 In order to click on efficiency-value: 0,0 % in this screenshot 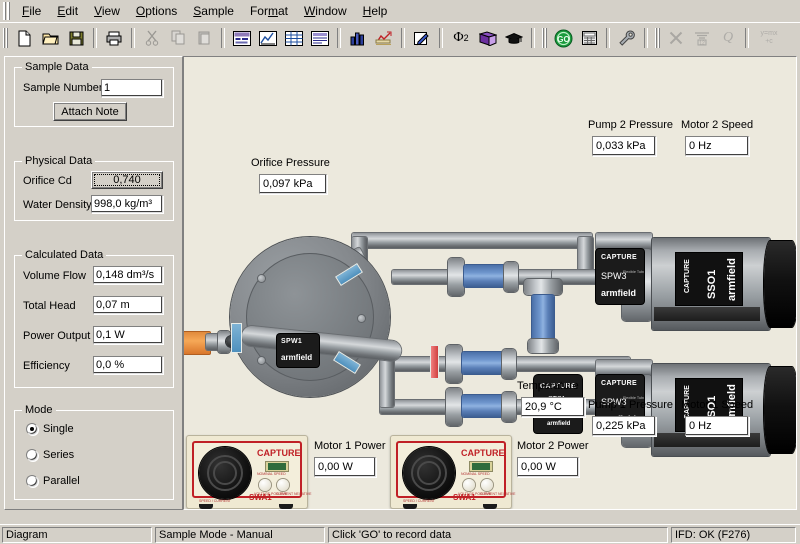, I will do `click(128, 365)`.